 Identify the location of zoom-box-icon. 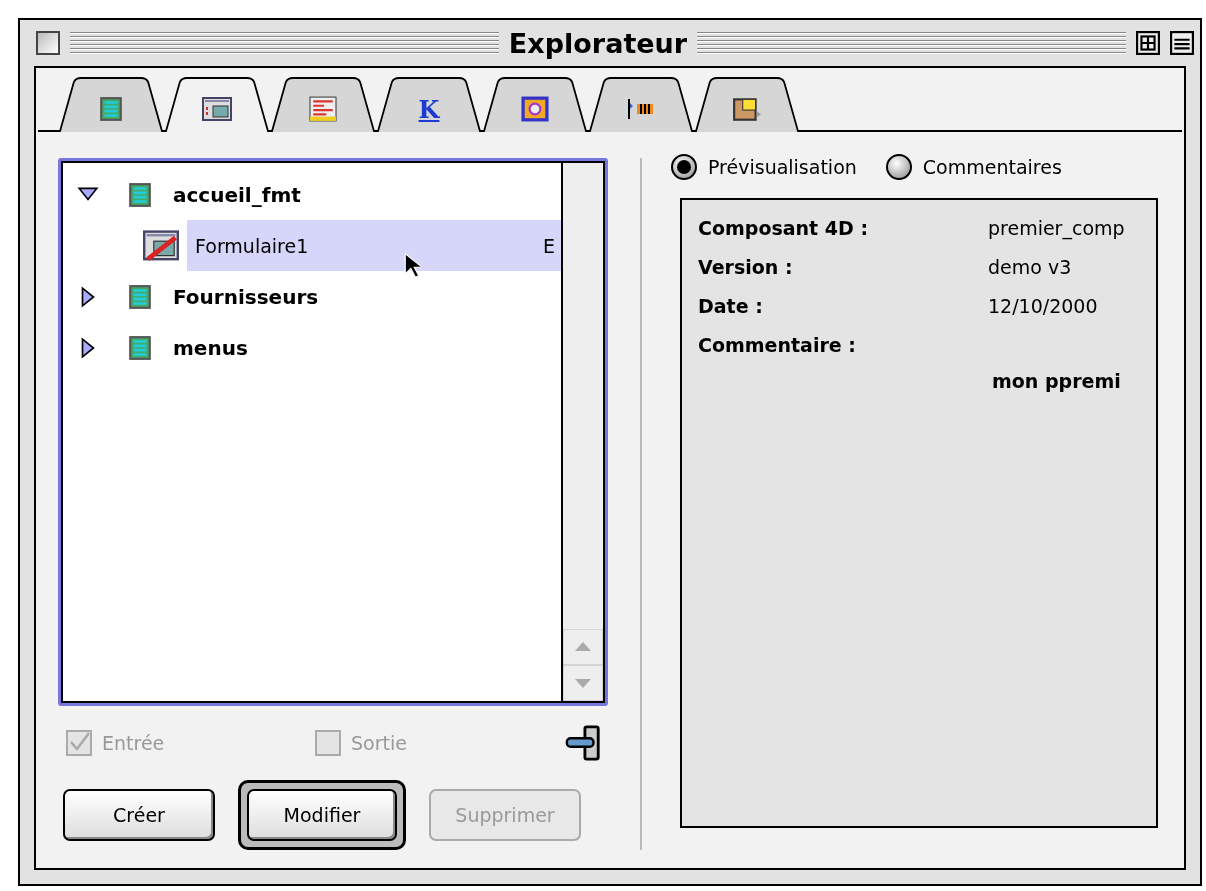
(1148, 43).